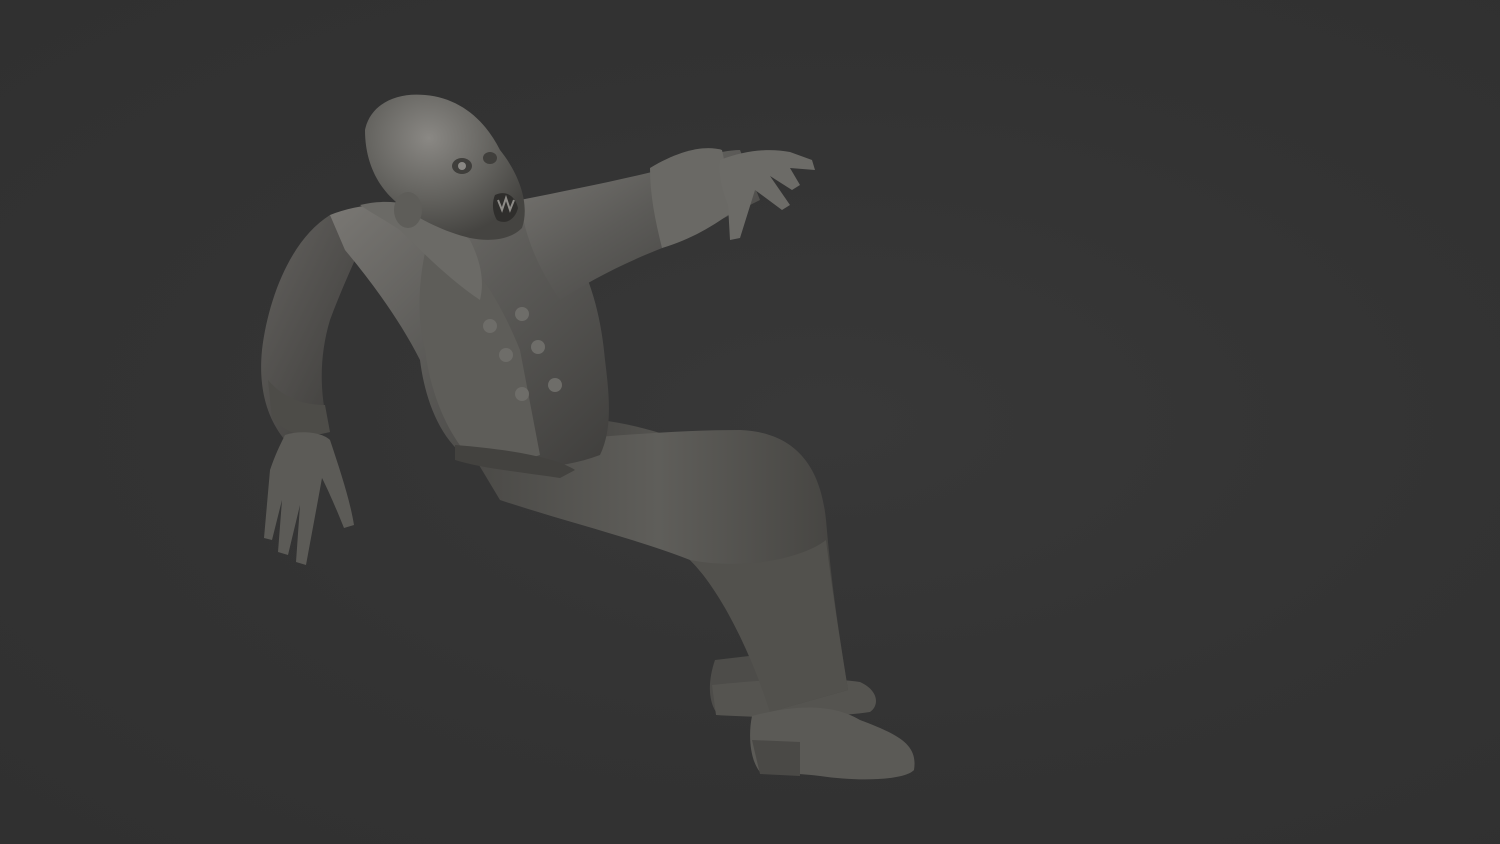 The height and width of the screenshot is (844, 1500). What do you see at coordinates (776, 758) in the screenshot?
I see `front-shoe-heel` at bounding box center [776, 758].